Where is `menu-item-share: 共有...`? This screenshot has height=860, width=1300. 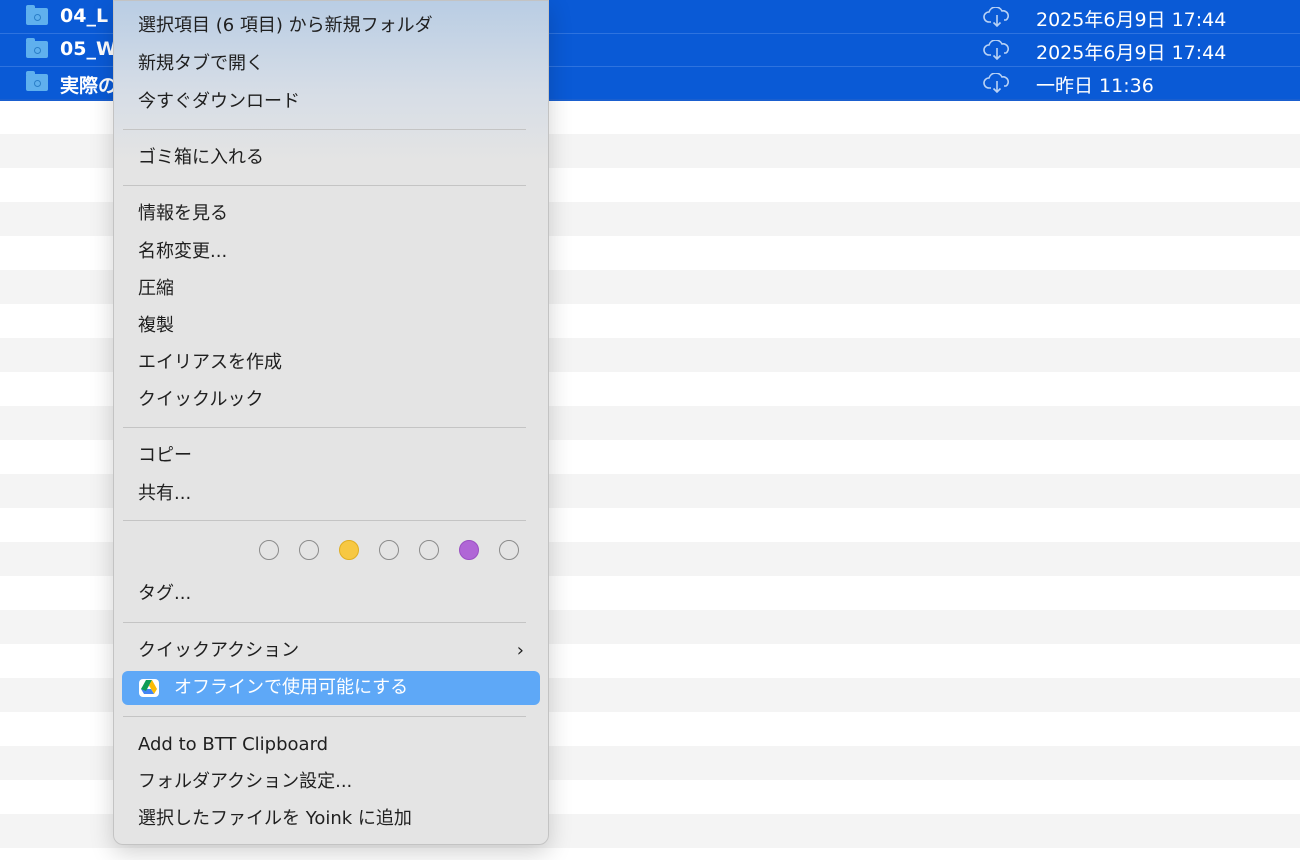
menu-item-share: 共有... is located at coordinates (331, 494).